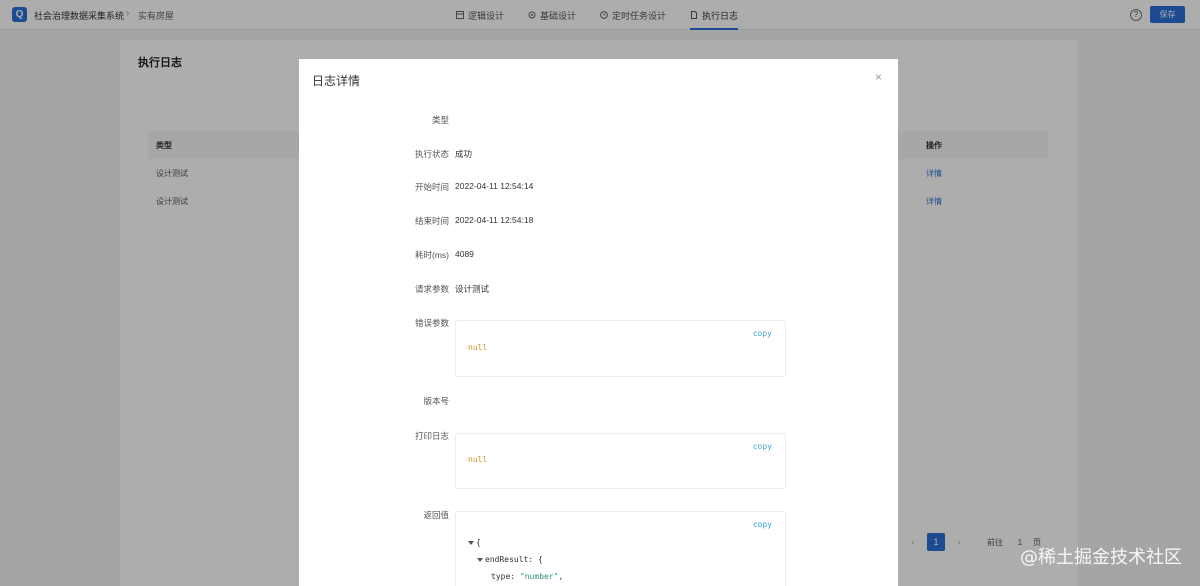 The width and height of the screenshot is (1200, 586). What do you see at coordinates (598, 155) in the screenshot?
I see `field-status: 执行状态 成功` at bounding box center [598, 155].